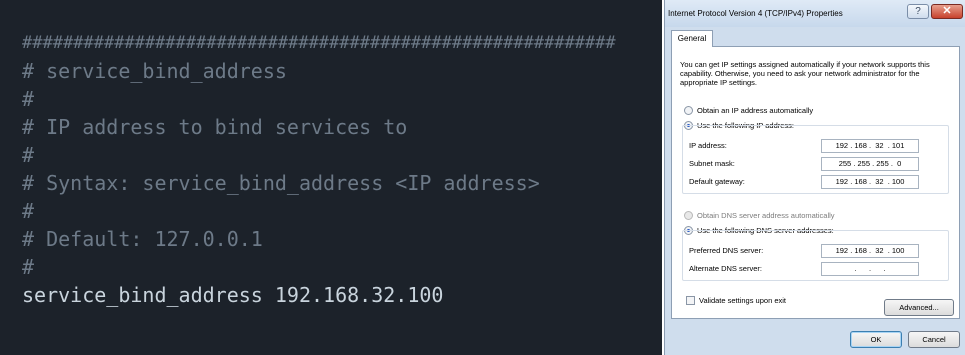 This screenshot has width=965, height=355. I want to click on preferred-dns-label: Preferred DNS server:, so click(726, 250).